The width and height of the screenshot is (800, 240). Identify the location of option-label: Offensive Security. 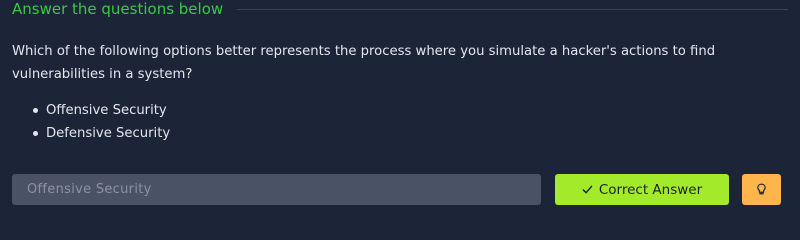
(106, 110).